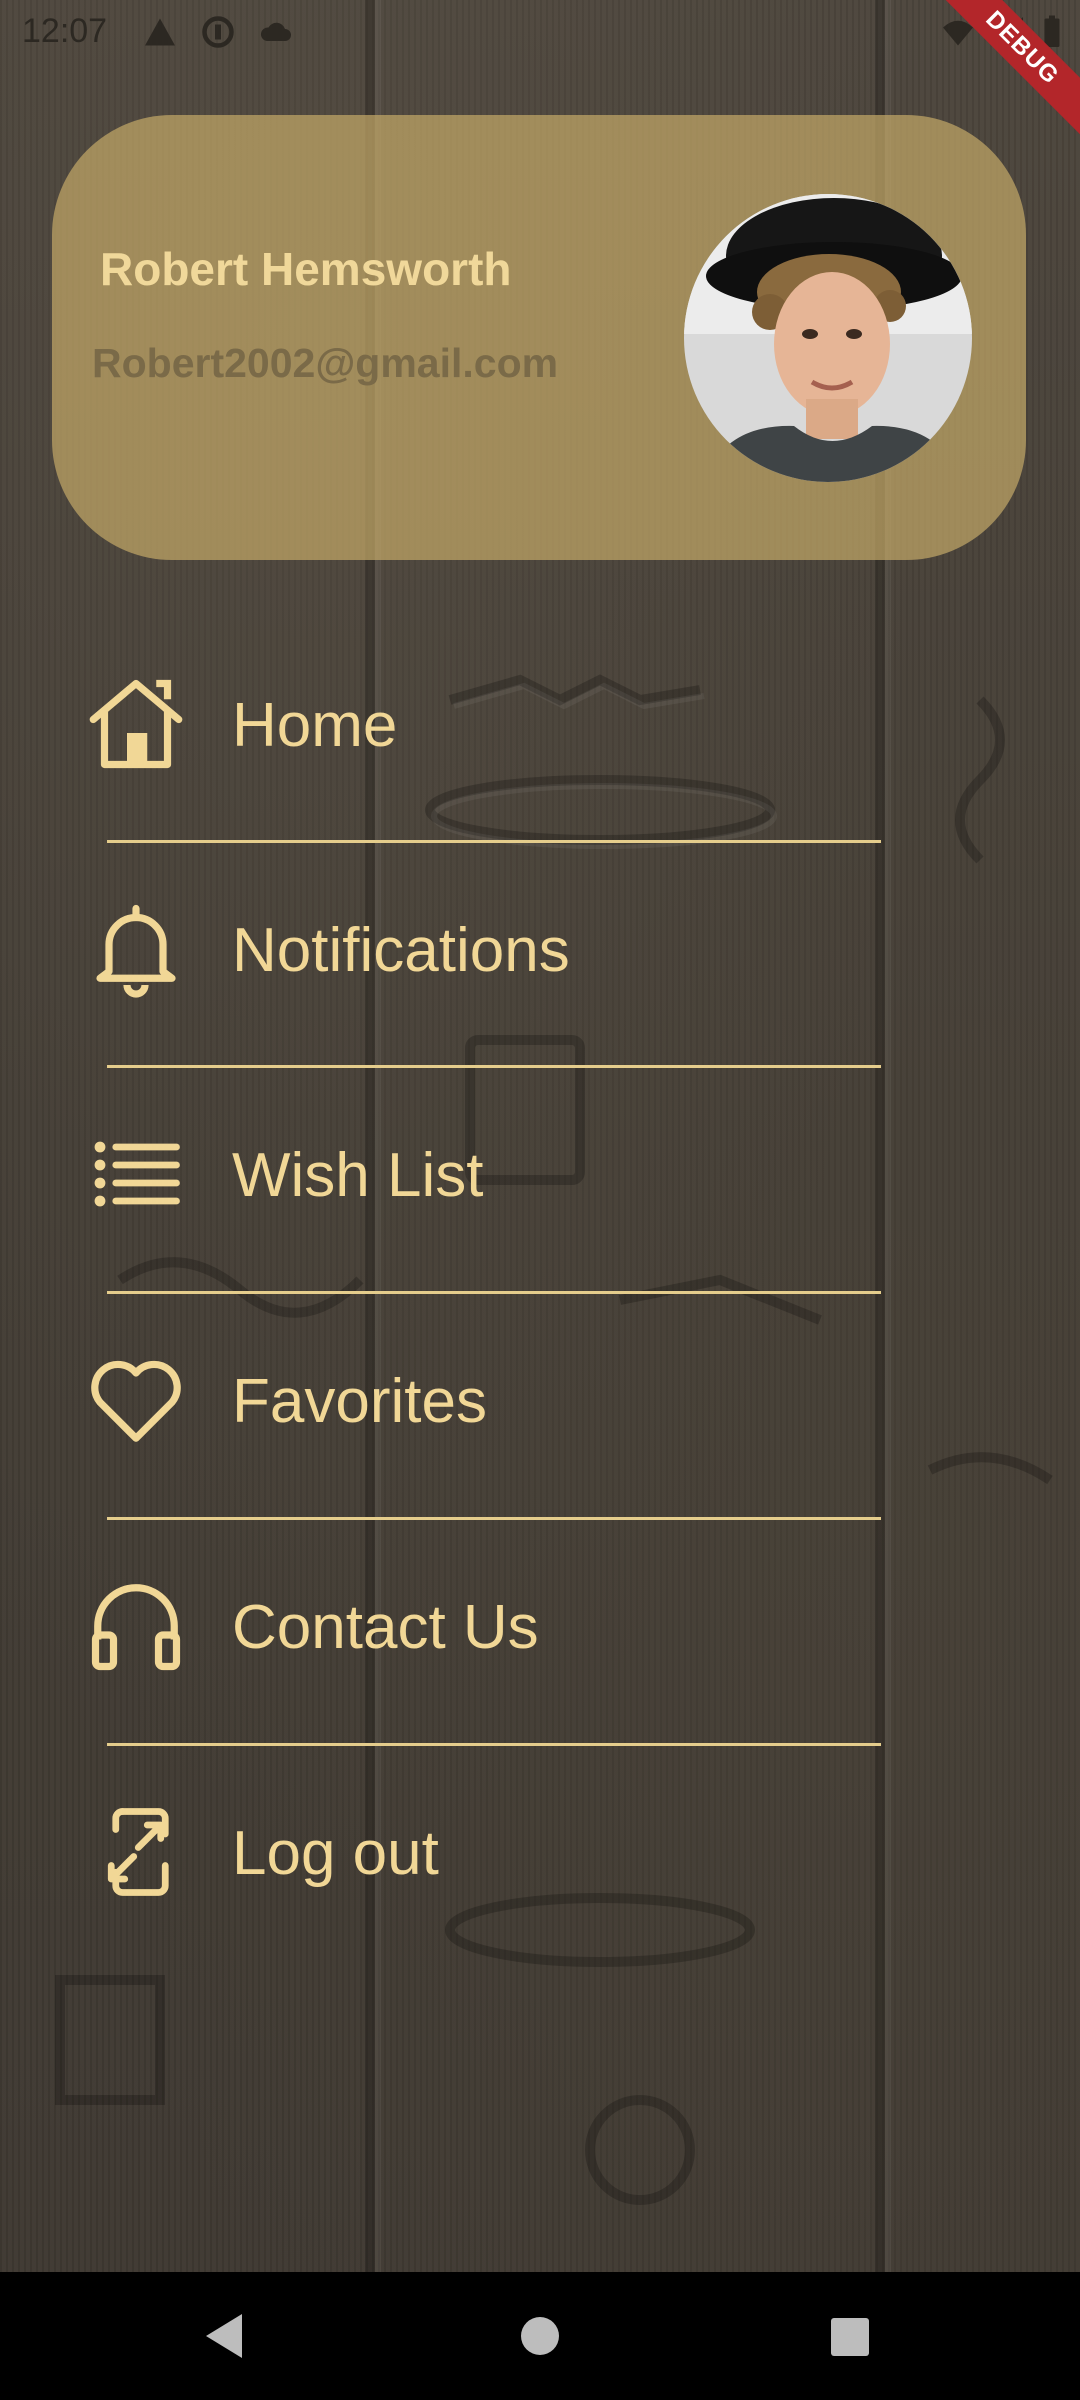 Image resolution: width=1080 pixels, height=2400 pixels. What do you see at coordinates (218, 32) in the screenshot?
I see `data-saver-icon` at bounding box center [218, 32].